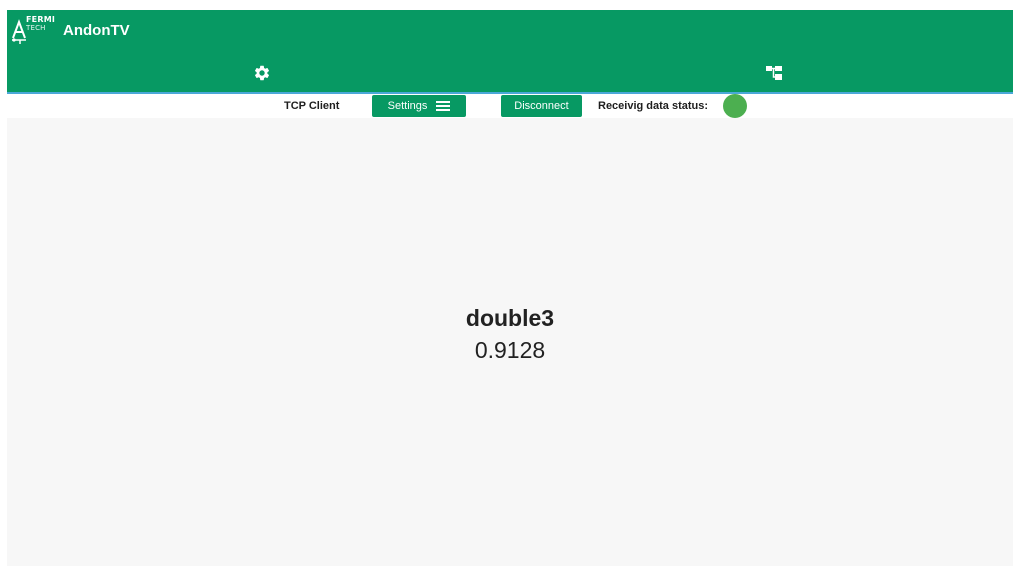  I want to click on fermi-tech-logo: FERMI TECH, so click(33, 30).